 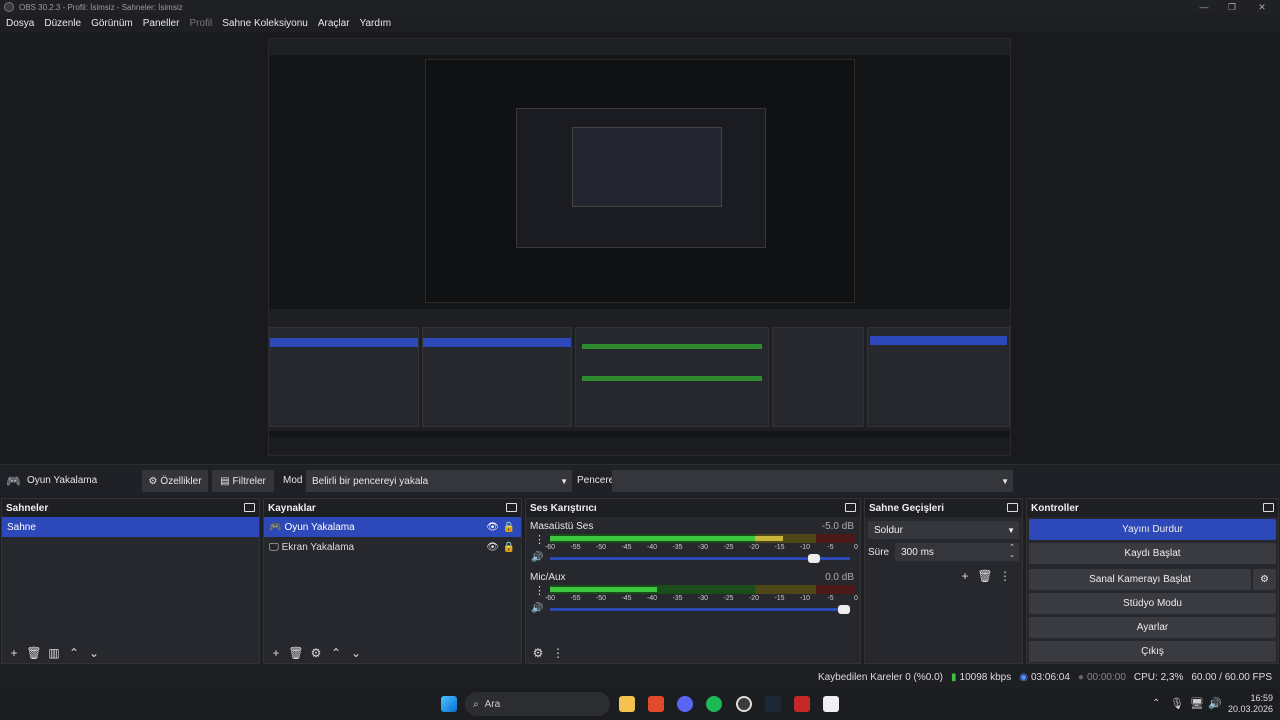 What do you see at coordinates (1197, 703) in the screenshot?
I see `network-icon: 🖥` at bounding box center [1197, 703].